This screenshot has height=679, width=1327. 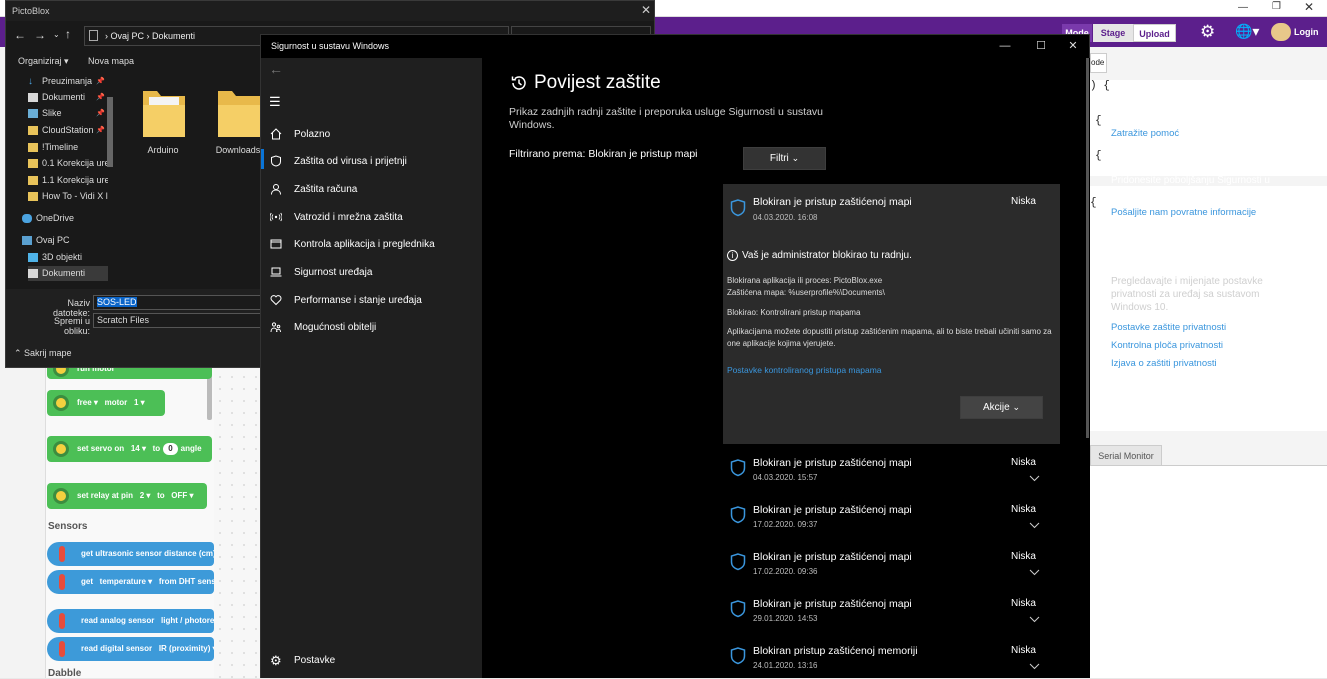 What do you see at coordinates (518, 83) in the screenshot?
I see `history-icon` at bounding box center [518, 83].